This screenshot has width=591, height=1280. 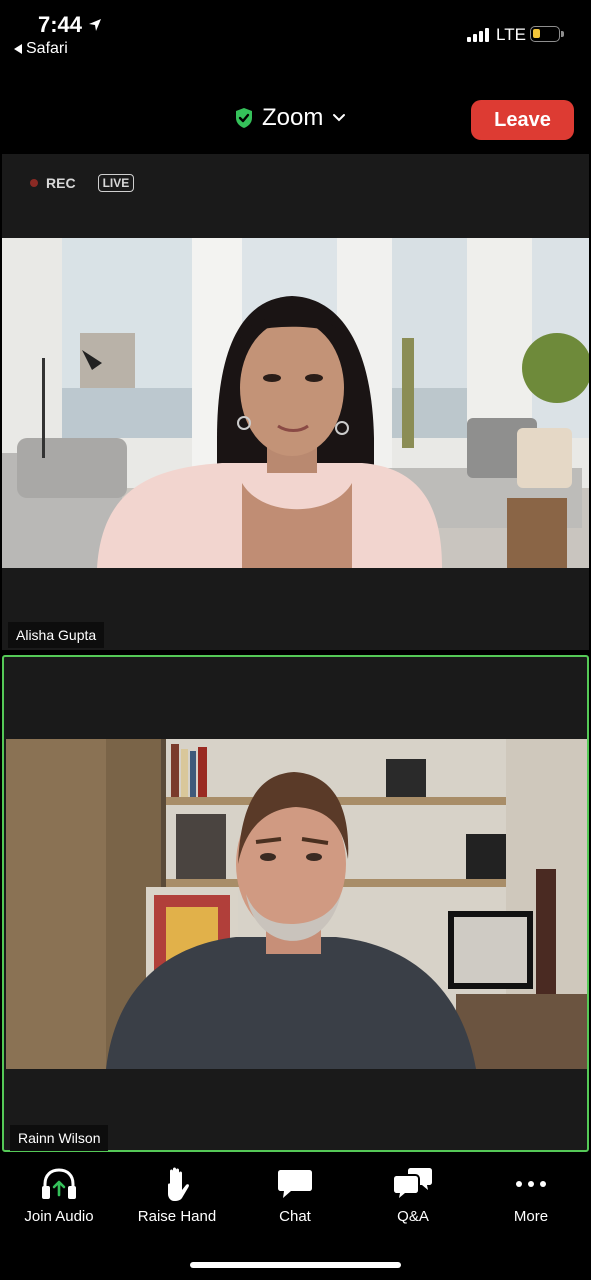 I want to click on network-type: LTE, so click(x=511, y=34).